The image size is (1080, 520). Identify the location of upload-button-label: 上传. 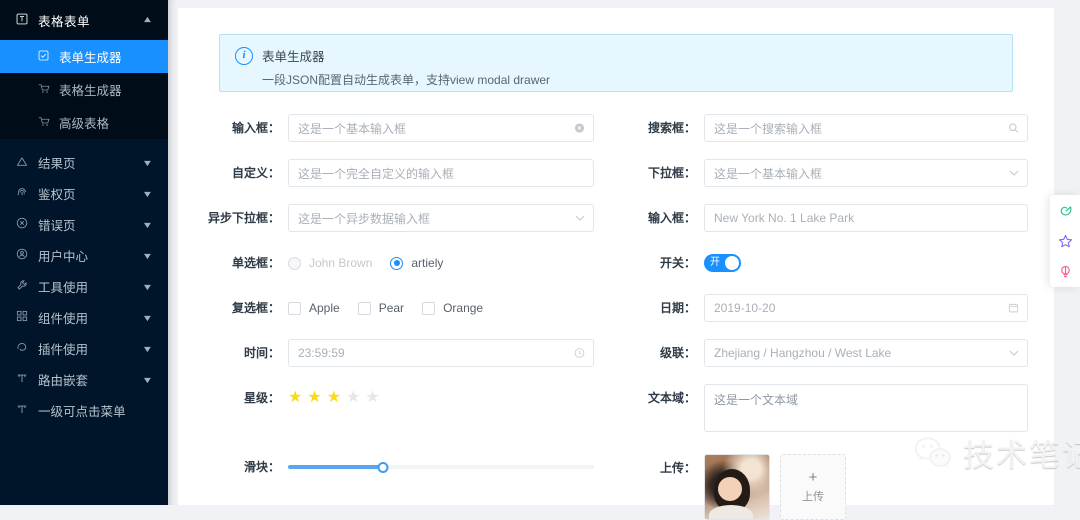
(813, 497).